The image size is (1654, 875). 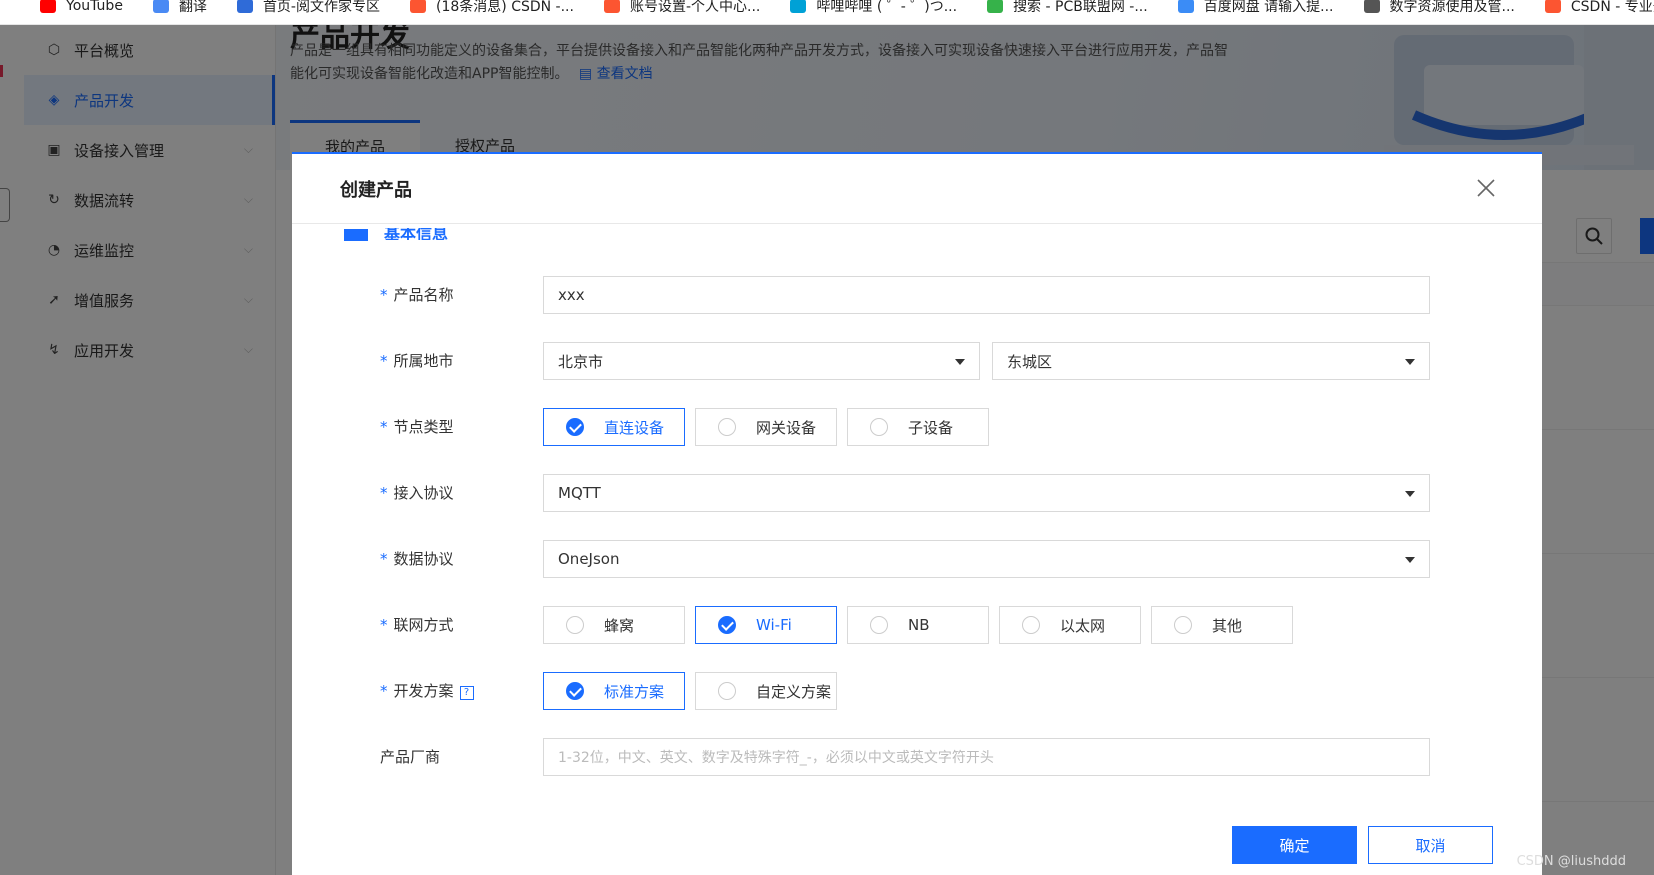 What do you see at coordinates (786, 427) in the screenshot?
I see `option-label: 网关设备` at bounding box center [786, 427].